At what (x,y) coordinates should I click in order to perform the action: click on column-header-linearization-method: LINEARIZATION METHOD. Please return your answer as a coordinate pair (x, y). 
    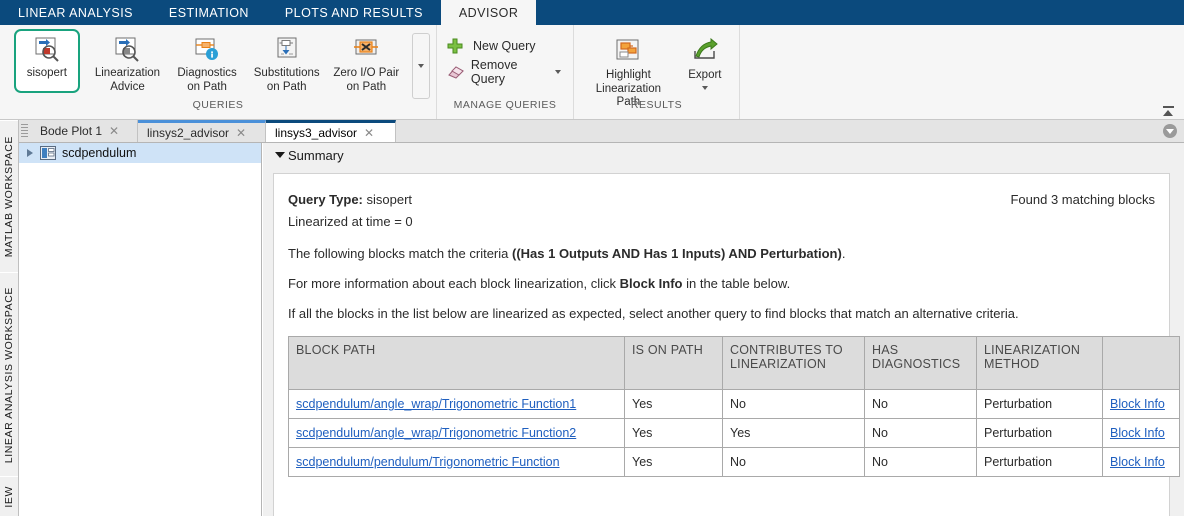
    Looking at the image, I should click on (1039, 363).